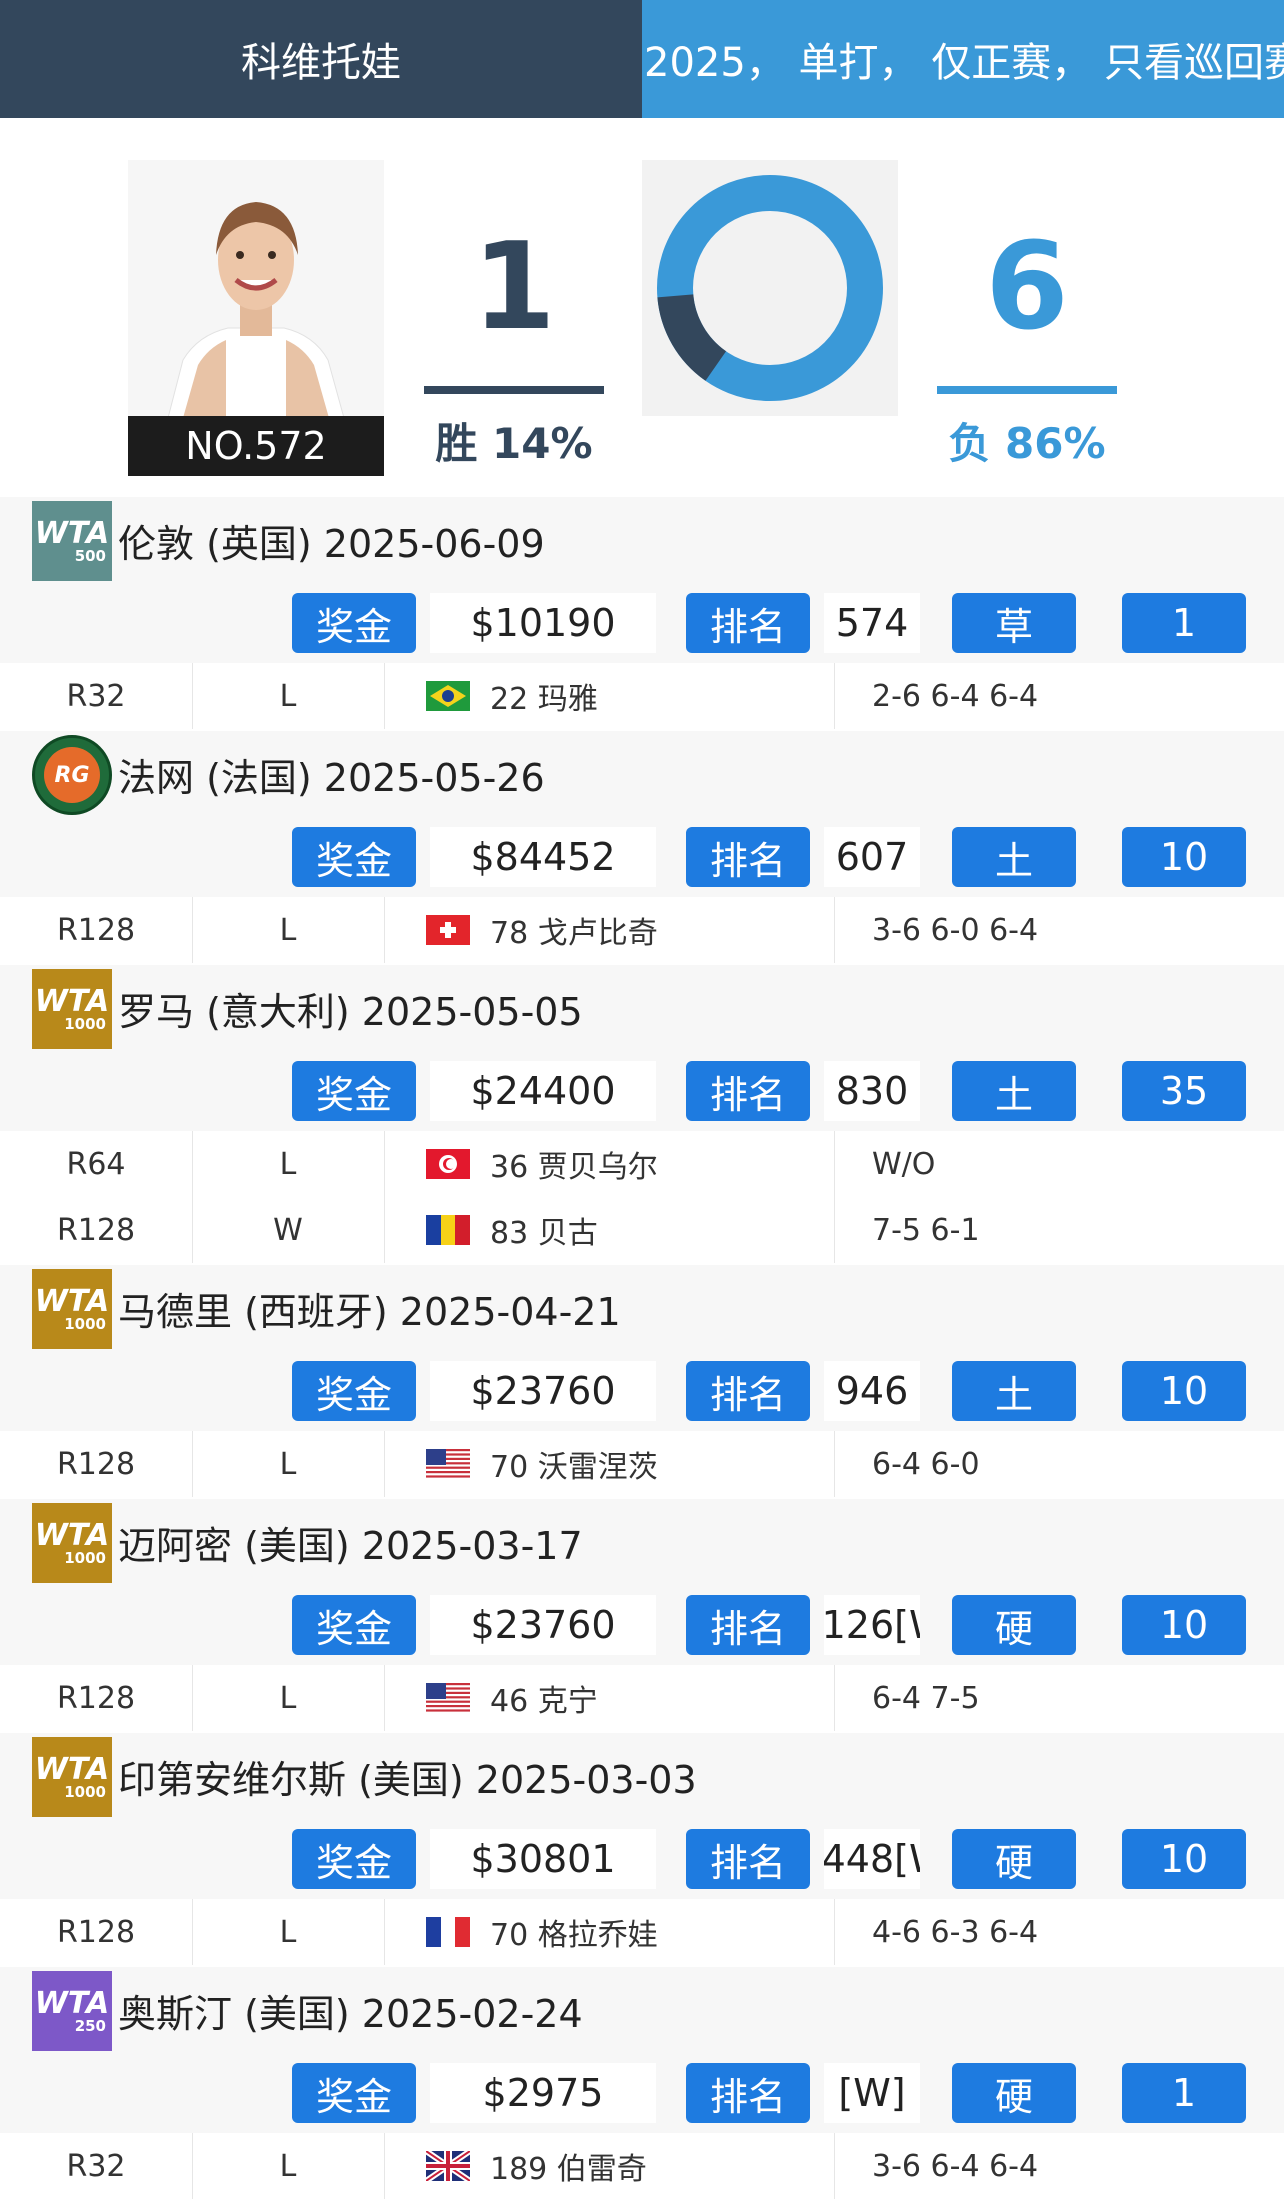  I want to click on match-score: 2-6 6-4 6-4, so click(955, 696).